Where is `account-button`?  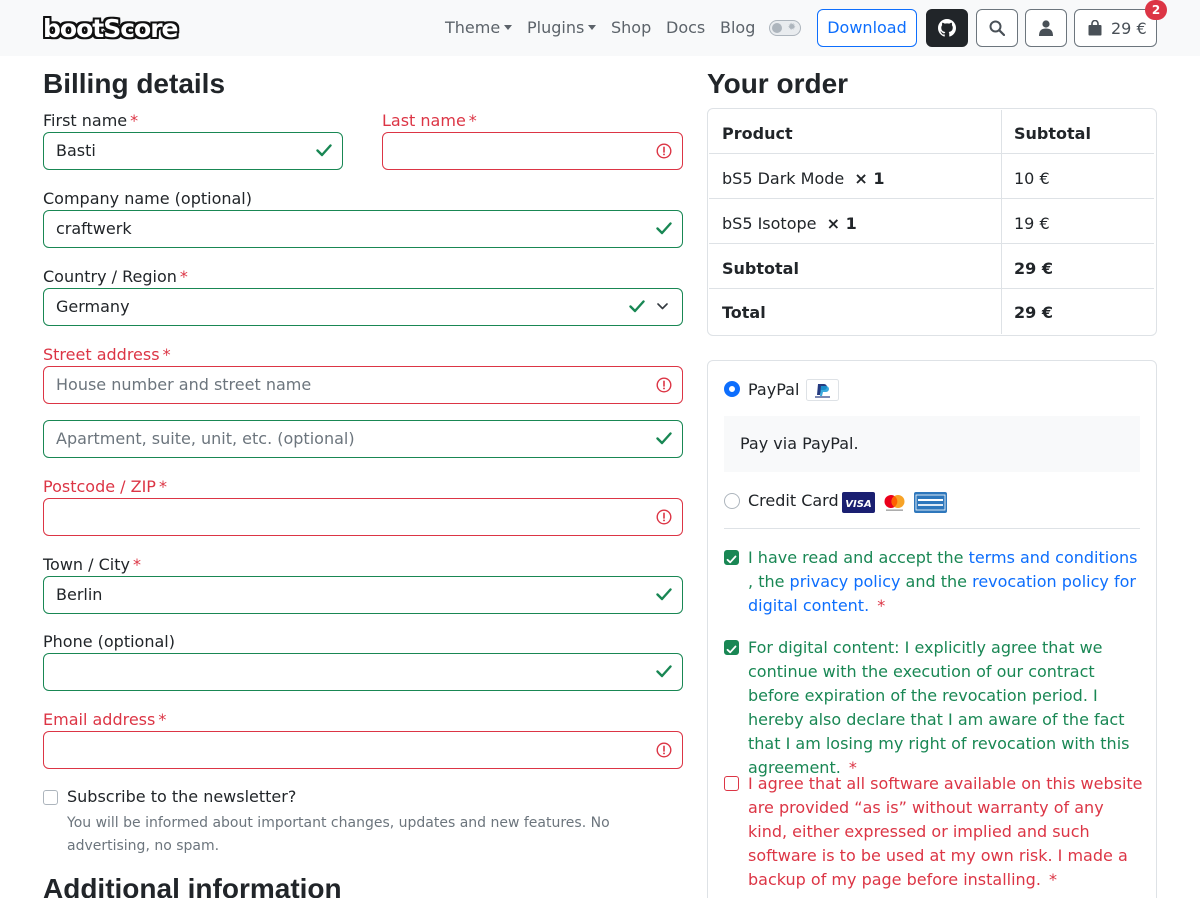 account-button is located at coordinates (1046, 28).